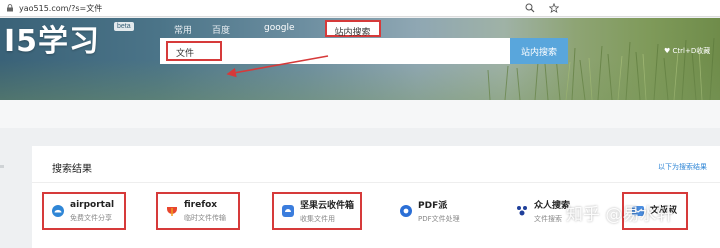  What do you see at coordinates (172, 211) in the screenshot?
I see `firefox-icon` at bounding box center [172, 211].